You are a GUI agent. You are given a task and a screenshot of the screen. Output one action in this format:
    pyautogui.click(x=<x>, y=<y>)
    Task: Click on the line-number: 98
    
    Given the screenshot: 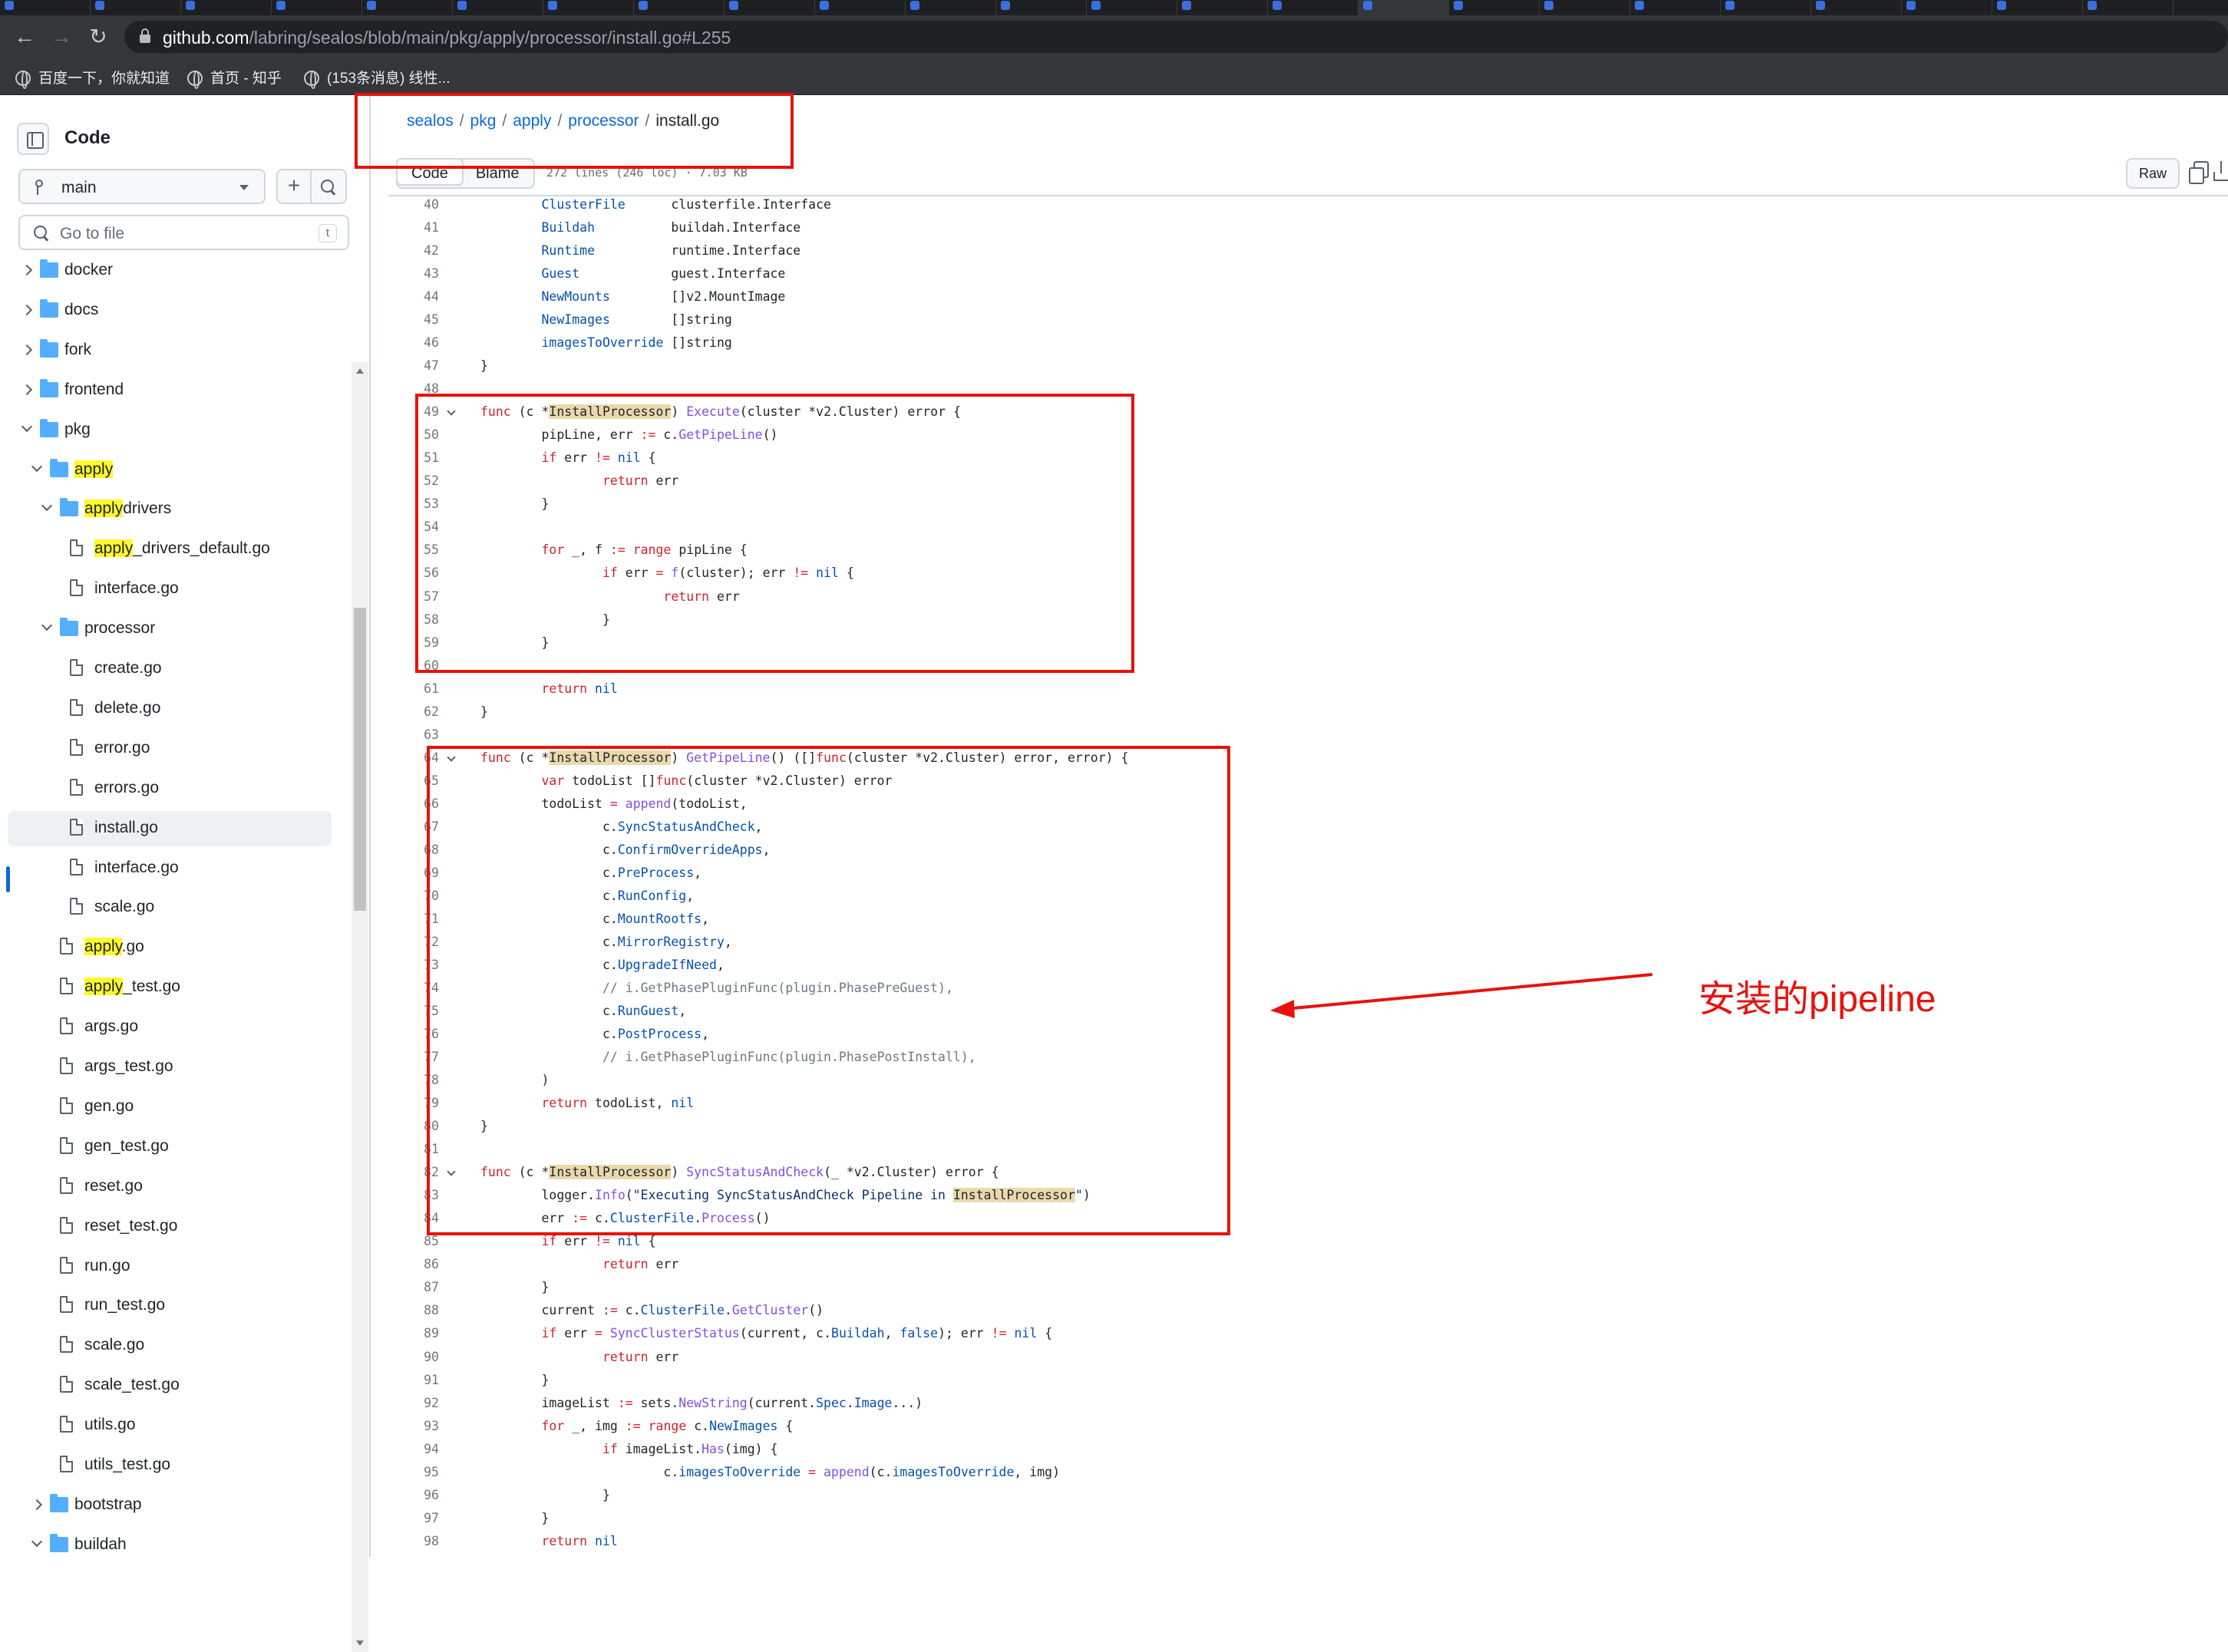 What is the action you would take?
    pyautogui.click(x=414, y=1541)
    